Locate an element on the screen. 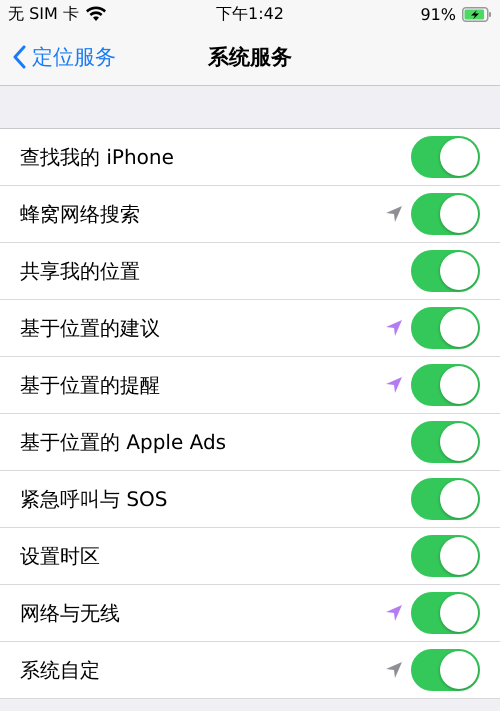  back-chevron-icon is located at coordinates (19, 56).